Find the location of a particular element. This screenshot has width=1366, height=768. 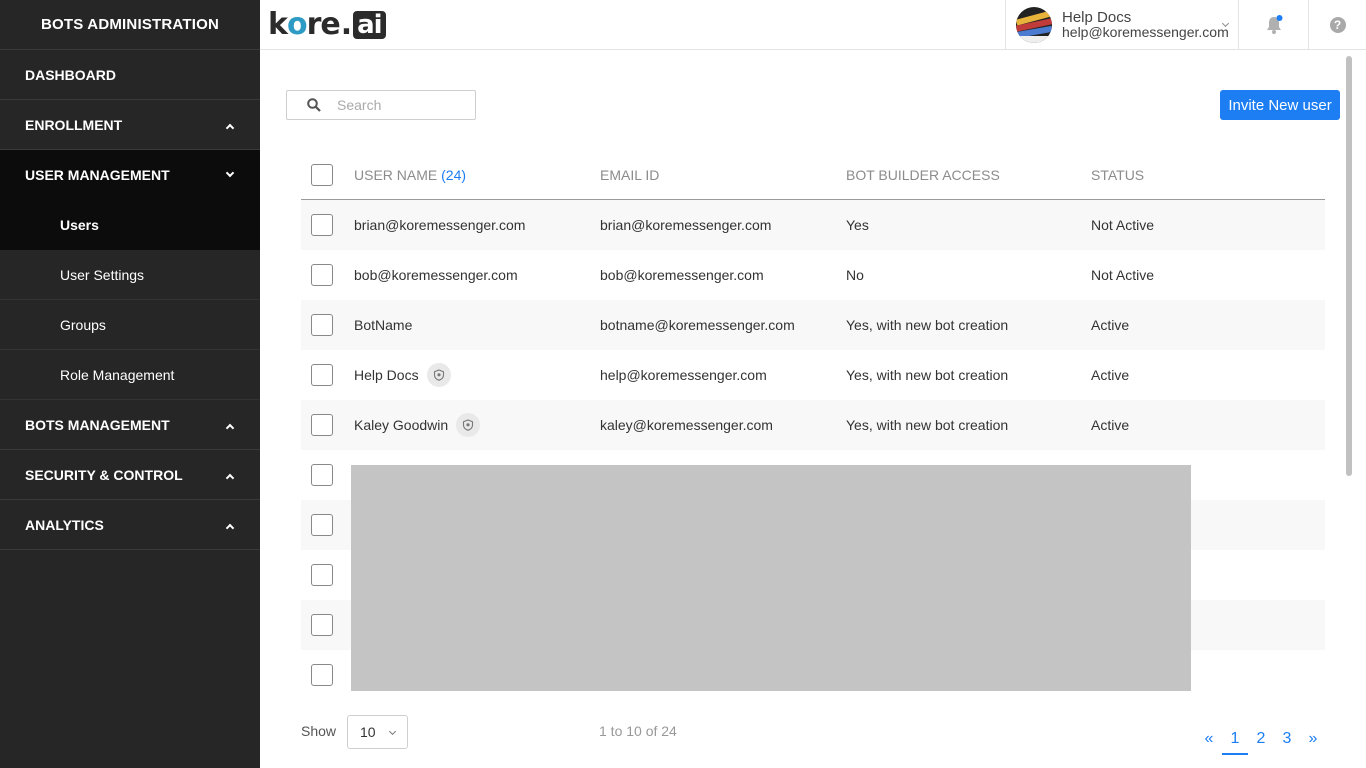

cell-email: botname@koremessenger.com is located at coordinates (697, 325).